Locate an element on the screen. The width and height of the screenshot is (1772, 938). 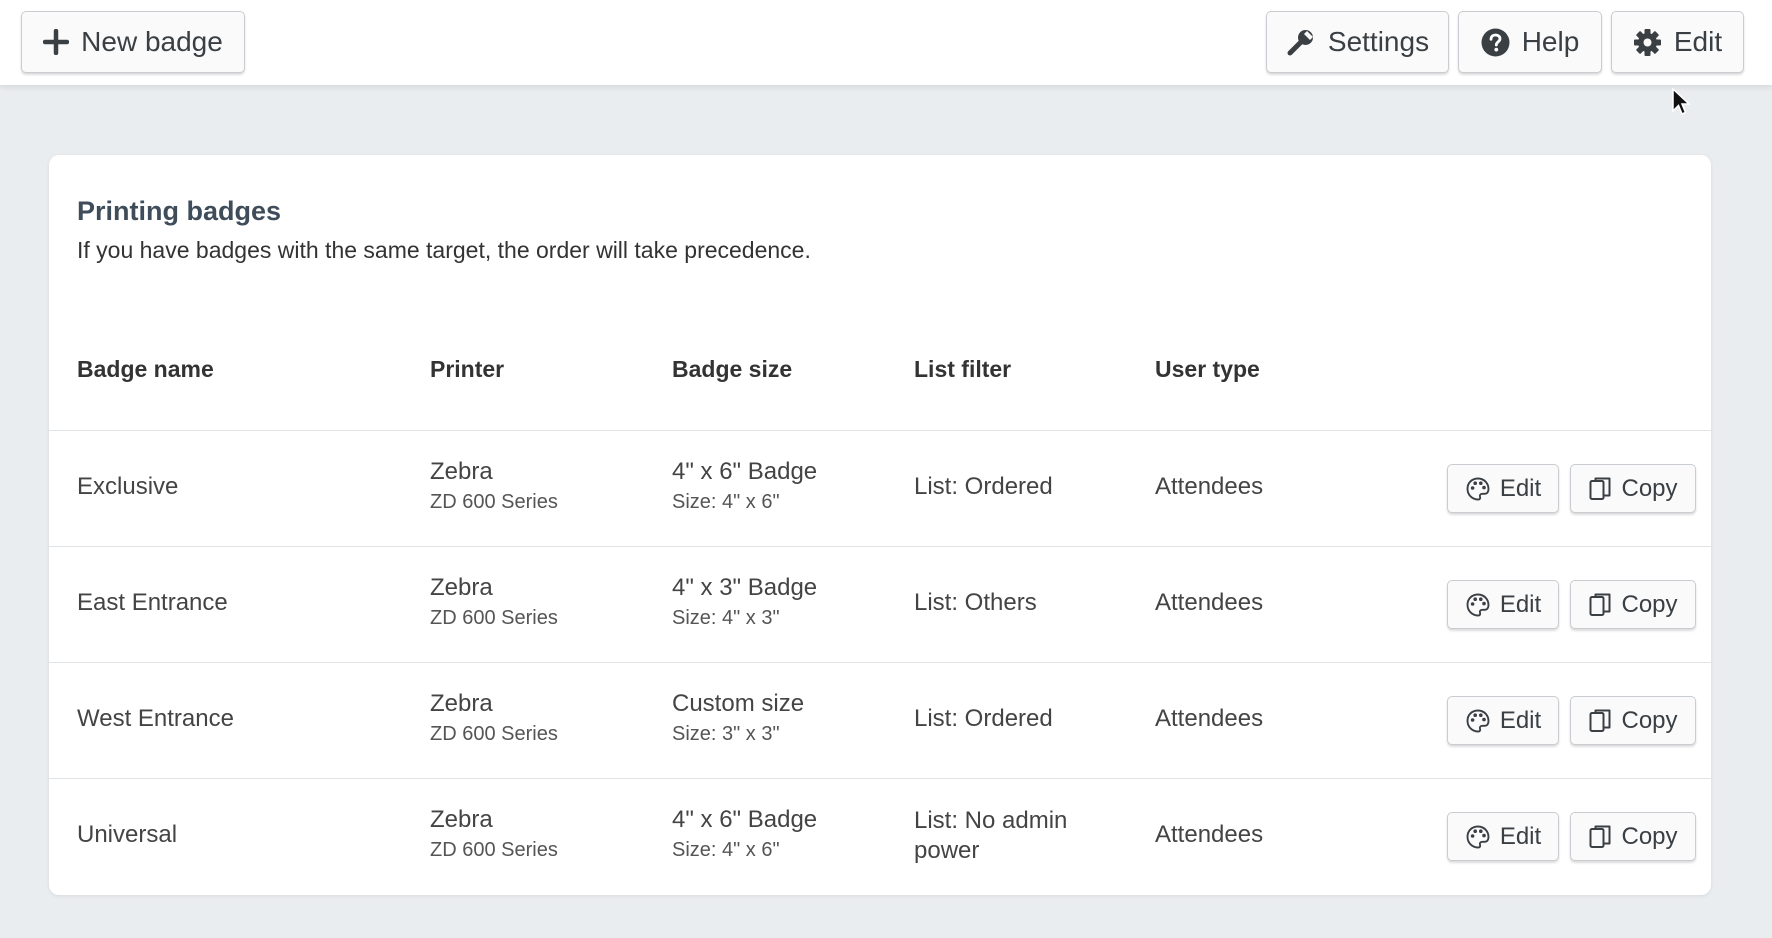
card-title: Printing badges is located at coordinates (179, 211).